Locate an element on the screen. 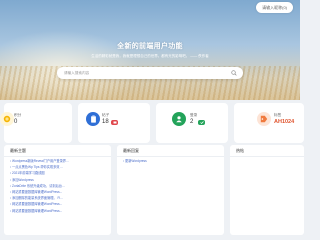  stat-value: 18 is located at coordinates (105, 122).